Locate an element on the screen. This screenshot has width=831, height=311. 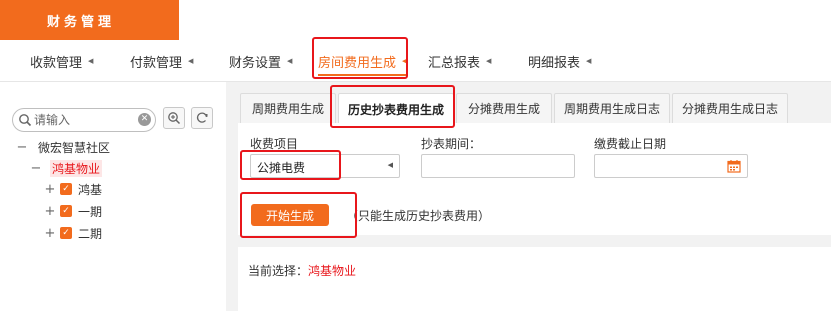
tree-node-label: 一期 is located at coordinates (90, 211).